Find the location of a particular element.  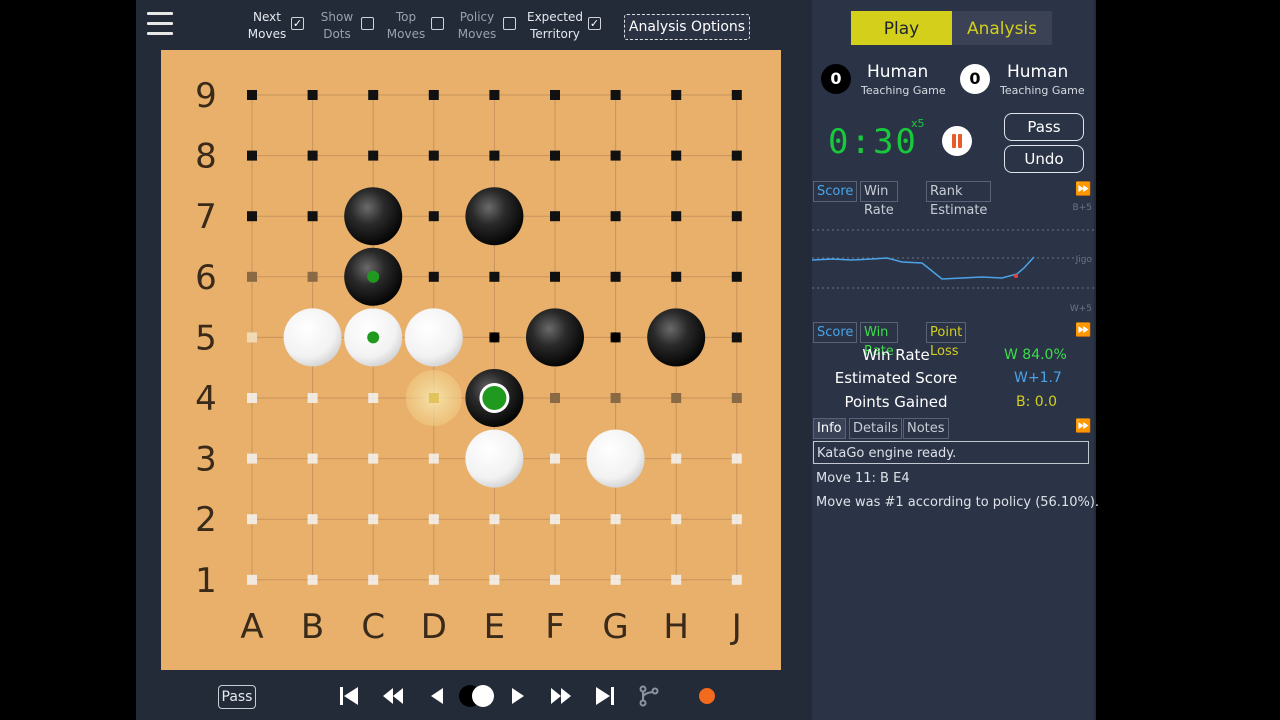

option-expected-territory-checkbox: ✓ is located at coordinates (594, 23).